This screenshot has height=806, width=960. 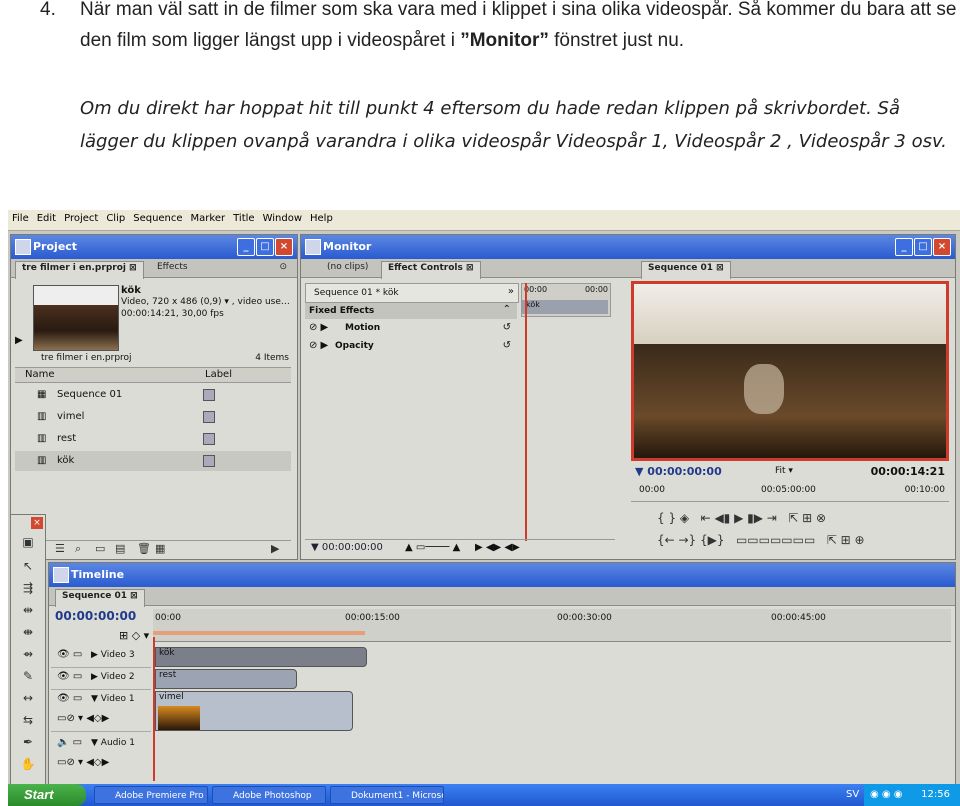 What do you see at coordinates (208, 217) in the screenshot?
I see `menu-marker: Marker` at bounding box center [208, 217].